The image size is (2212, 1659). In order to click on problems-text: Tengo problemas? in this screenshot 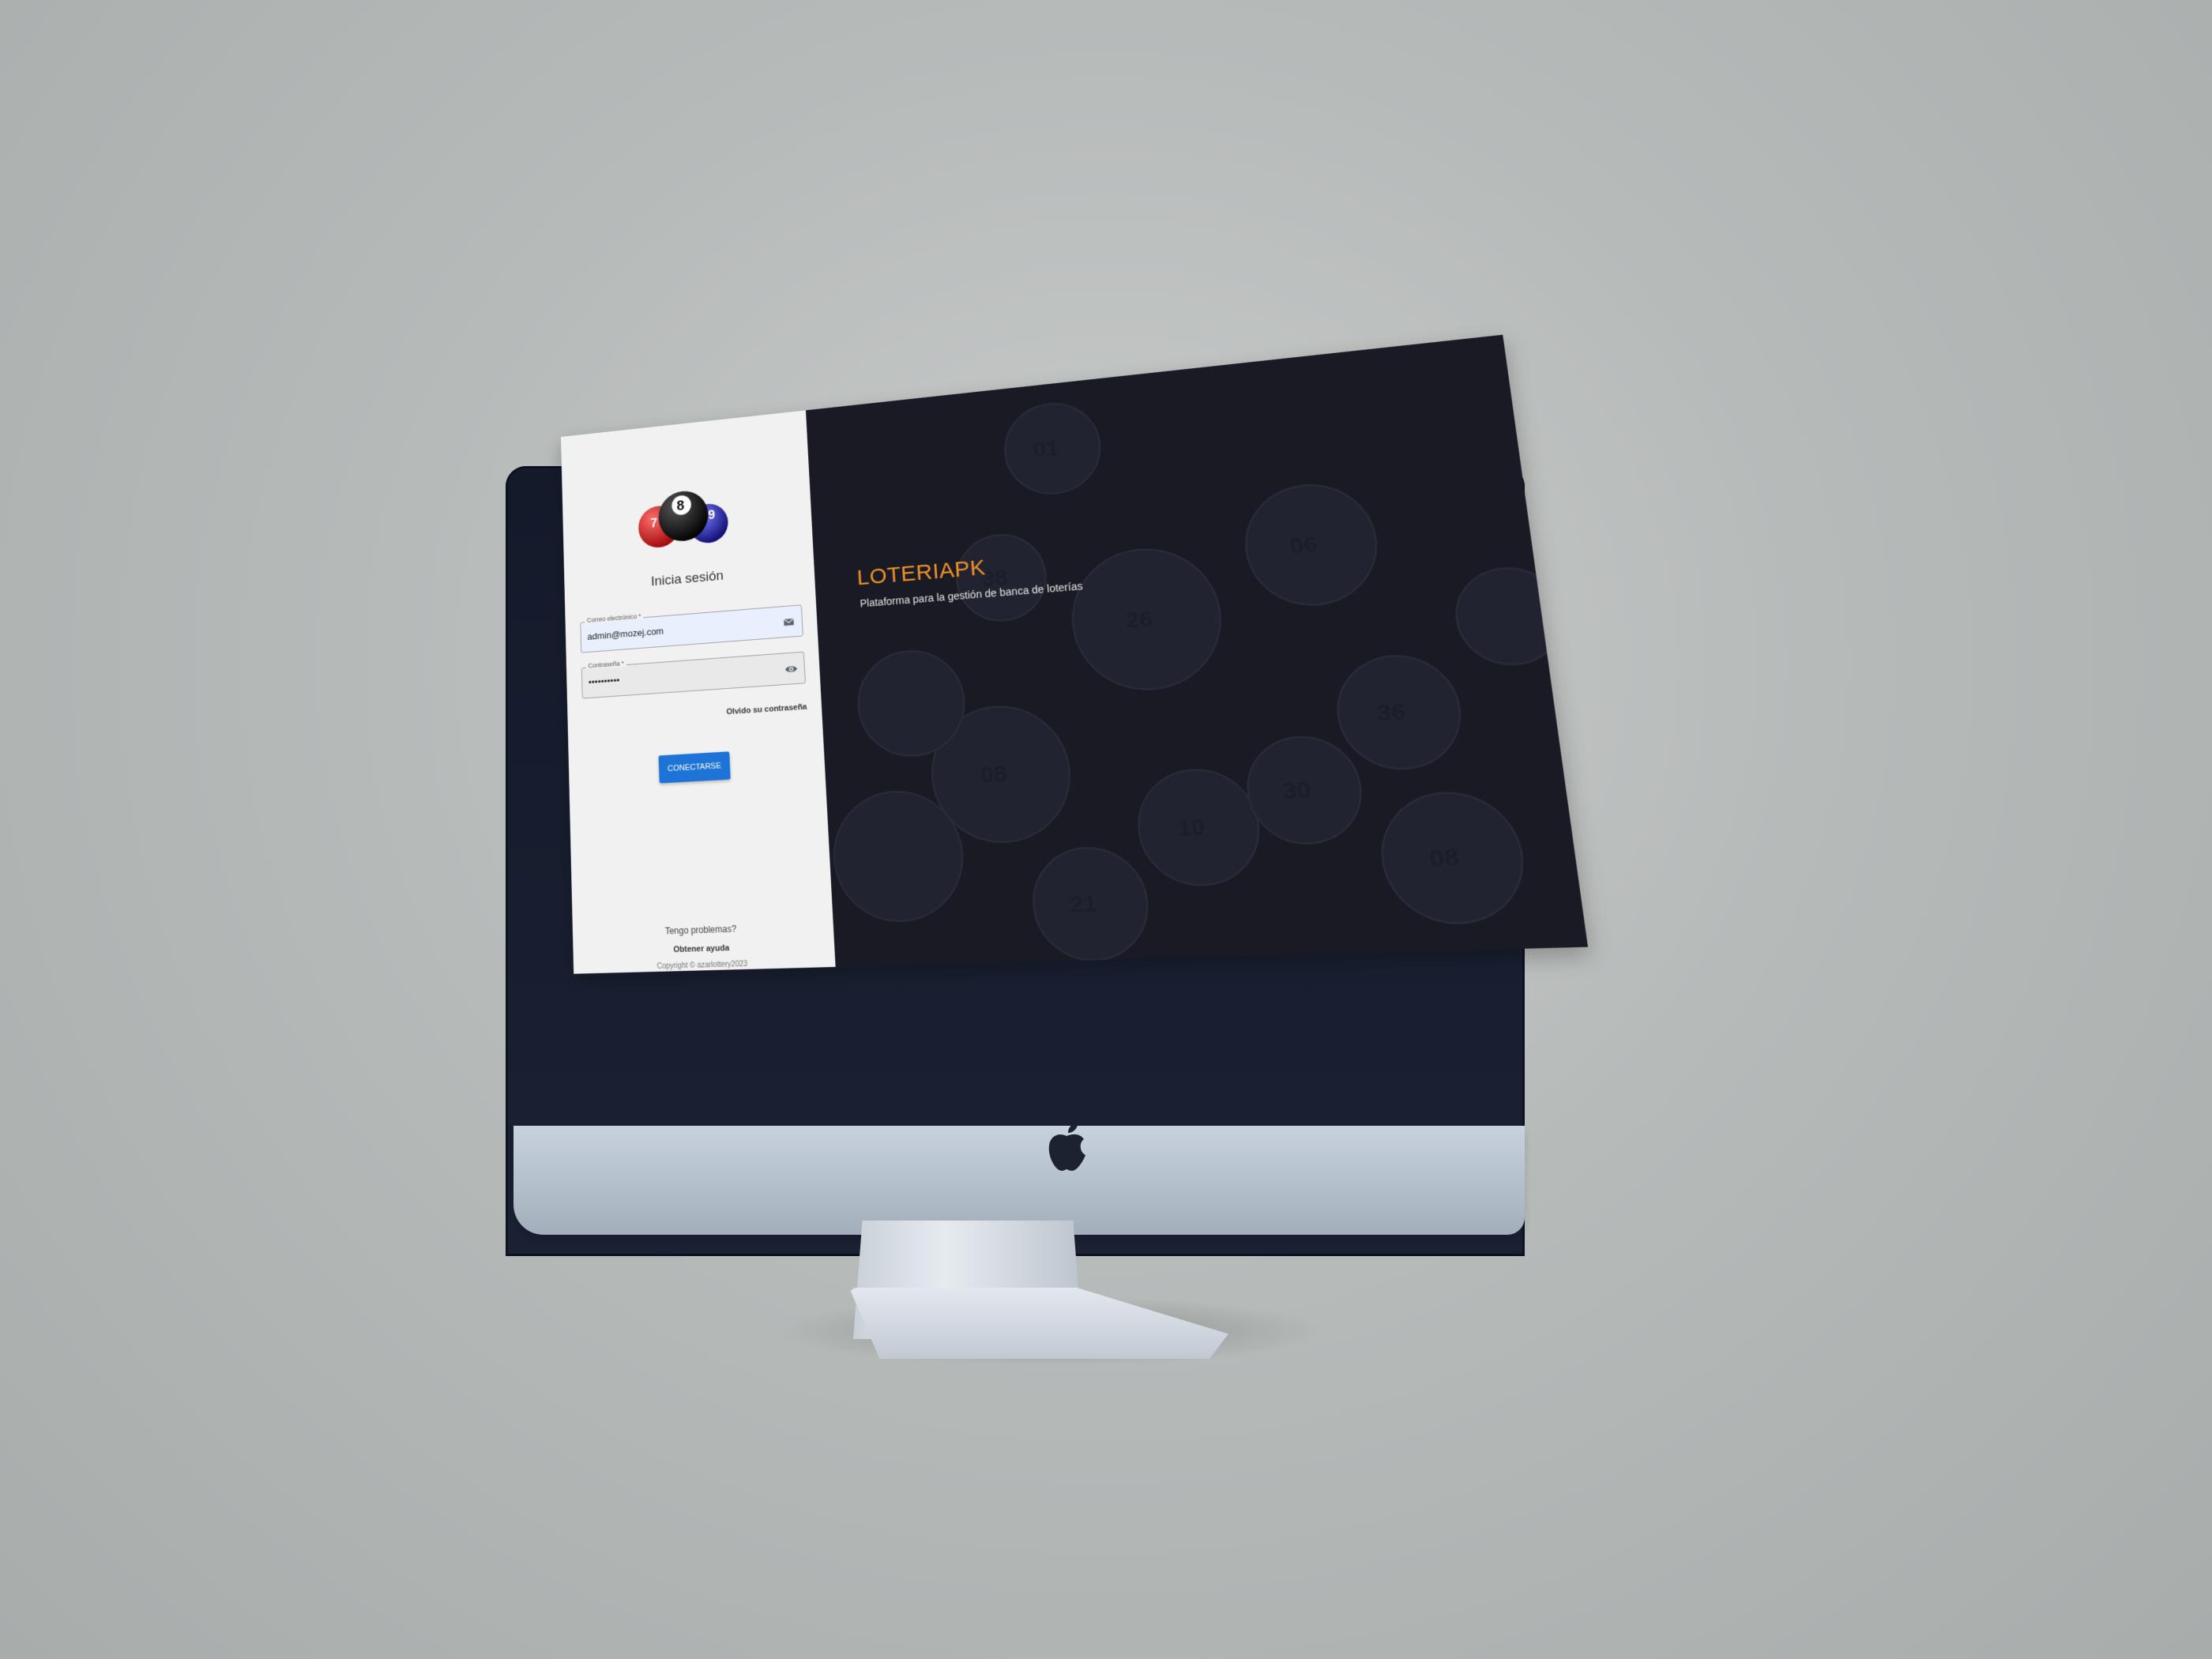, I will do `click(703, 930)`.